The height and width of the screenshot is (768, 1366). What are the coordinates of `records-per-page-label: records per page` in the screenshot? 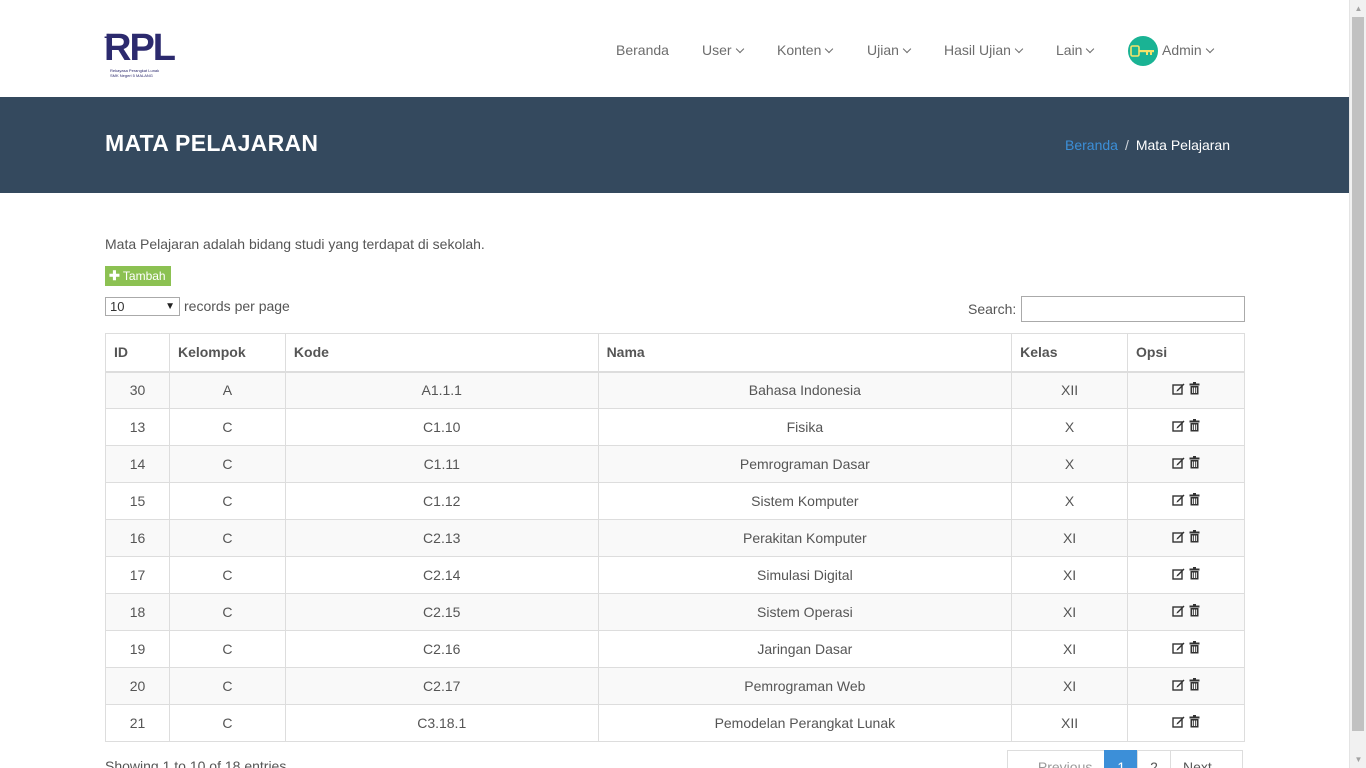 It's located at (237, 306).